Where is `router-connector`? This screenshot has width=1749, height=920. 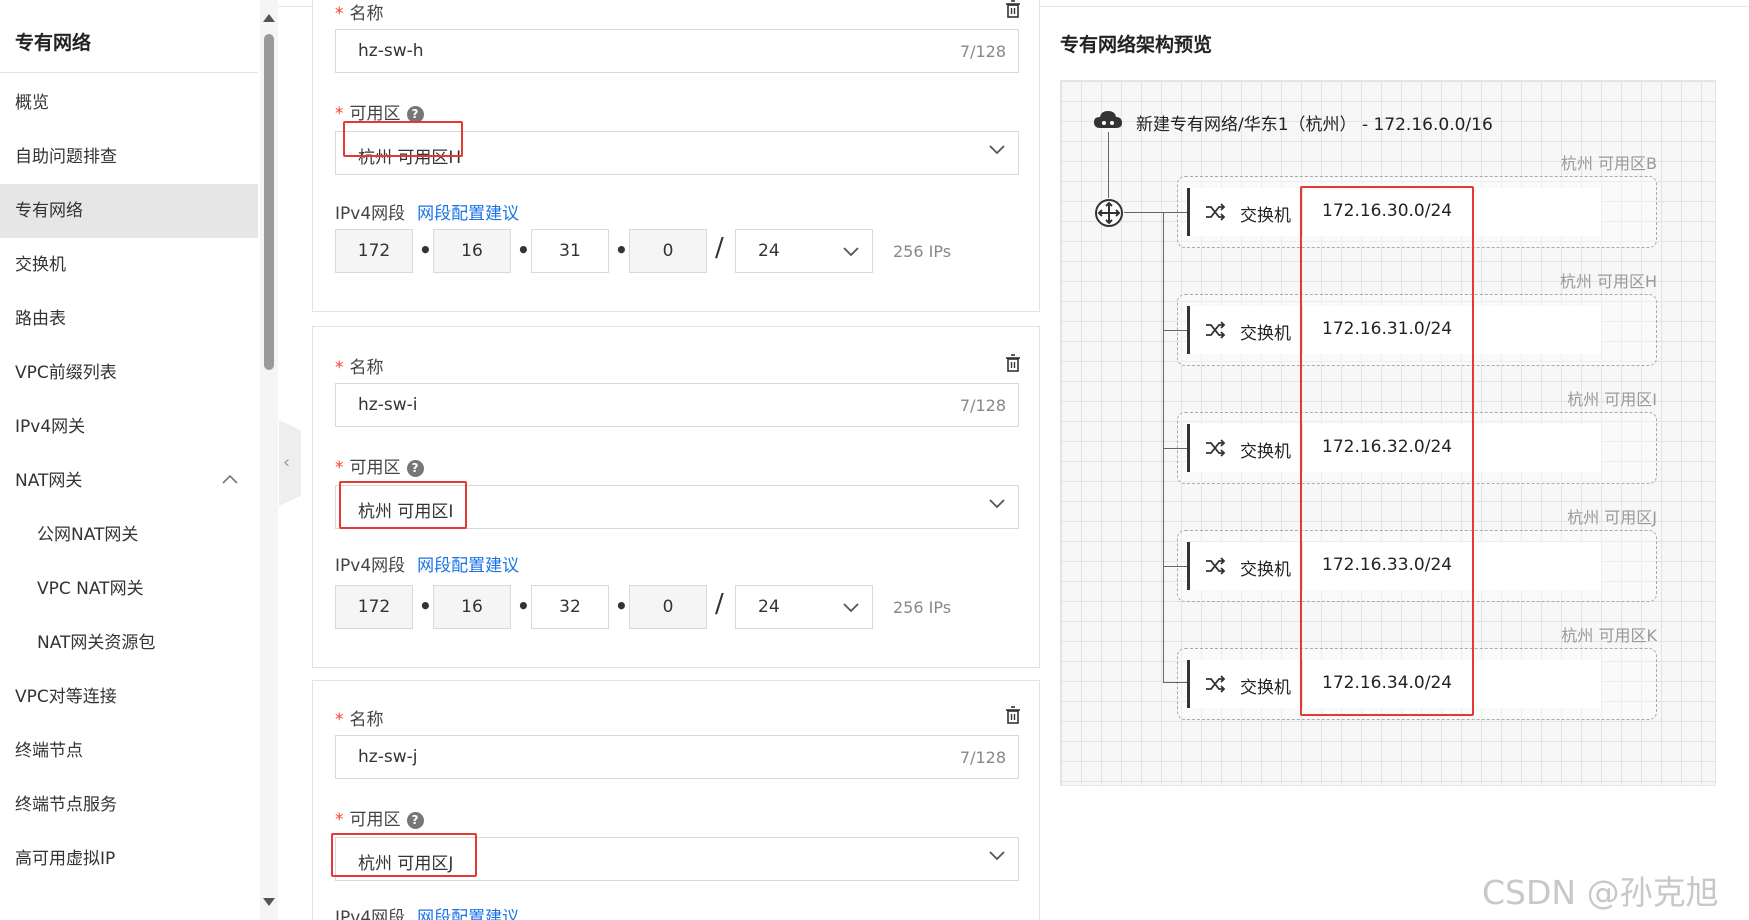 router-connector is located at coordinates (1144, 212).